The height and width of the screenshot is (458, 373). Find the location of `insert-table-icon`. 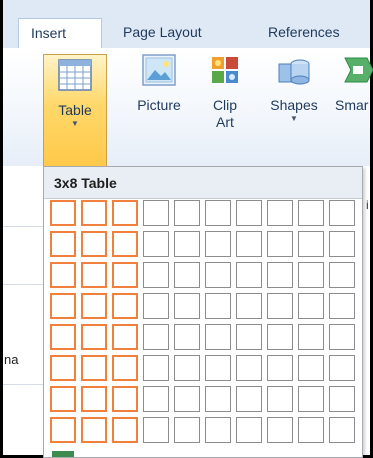

insert-table-icon is located at coordinates (63, 454).